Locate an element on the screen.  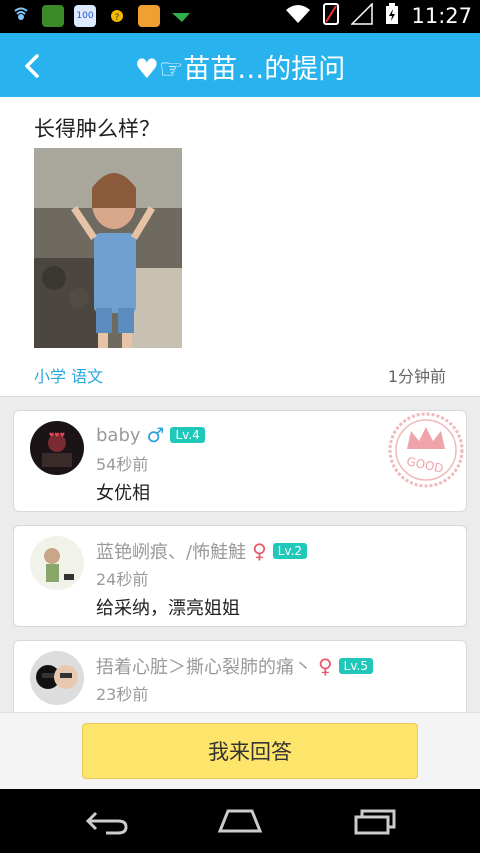
weather-sun-icon: ? is located at coordinates (117, 16).